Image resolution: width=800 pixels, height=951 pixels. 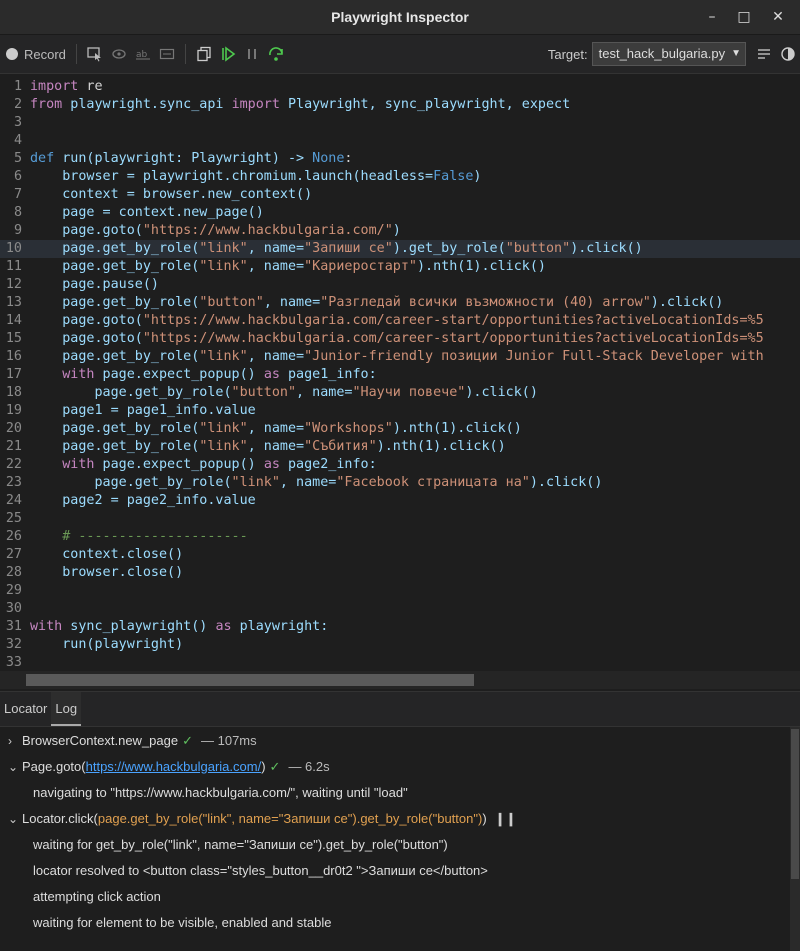 I want to click on title-bar: Playwright Inspector – □ ✕, so click(x=400, y=17).